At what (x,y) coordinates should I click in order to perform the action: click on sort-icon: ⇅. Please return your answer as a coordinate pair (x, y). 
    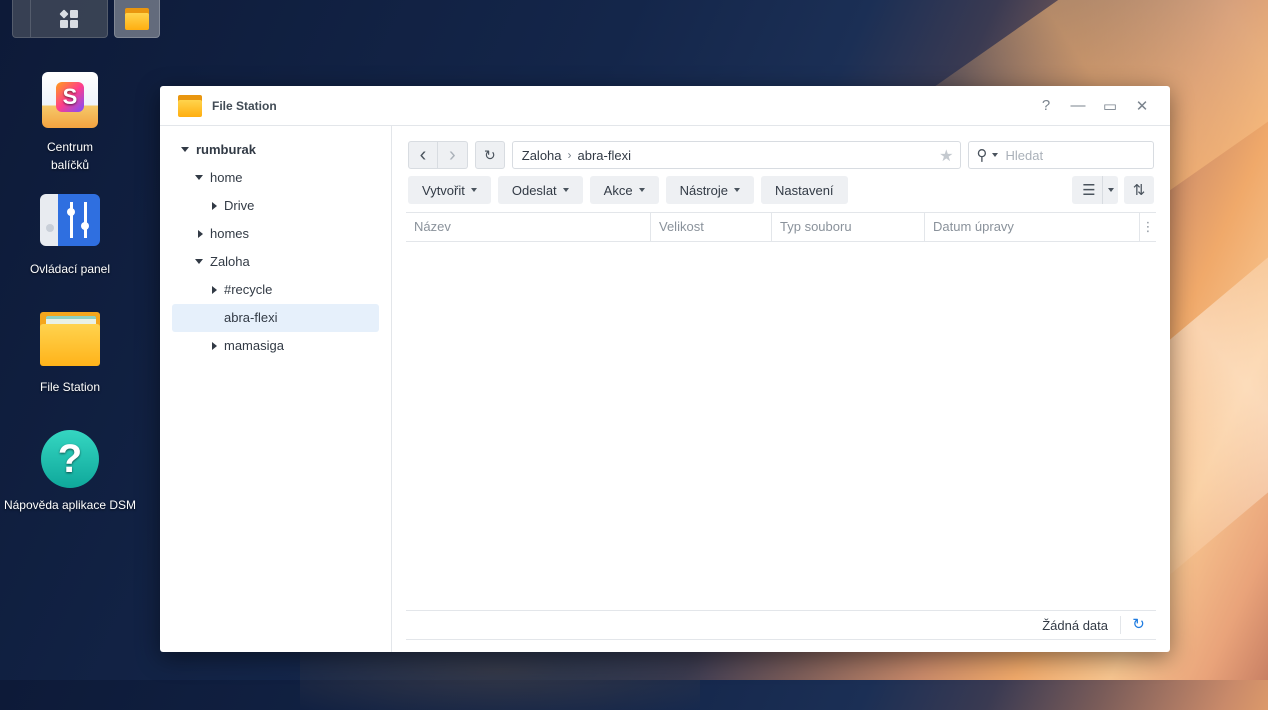
    Looking at the image, I should click on (1139, 190).